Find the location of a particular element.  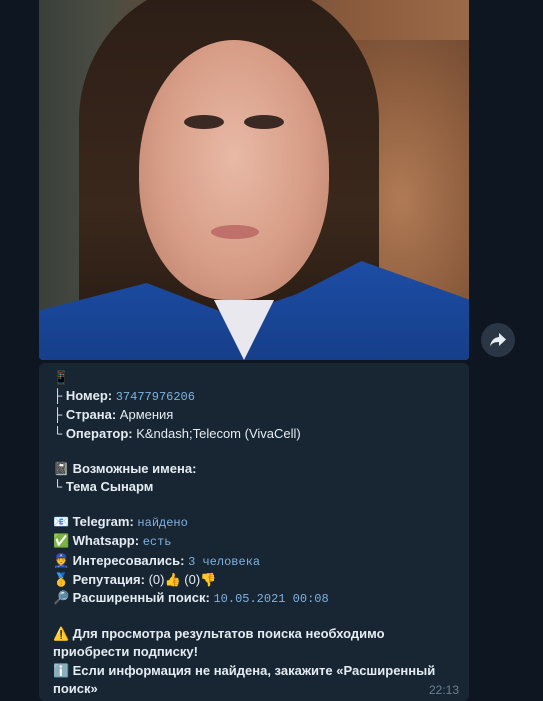

number-value: 37477976206 is located at coordinates (155, 397).